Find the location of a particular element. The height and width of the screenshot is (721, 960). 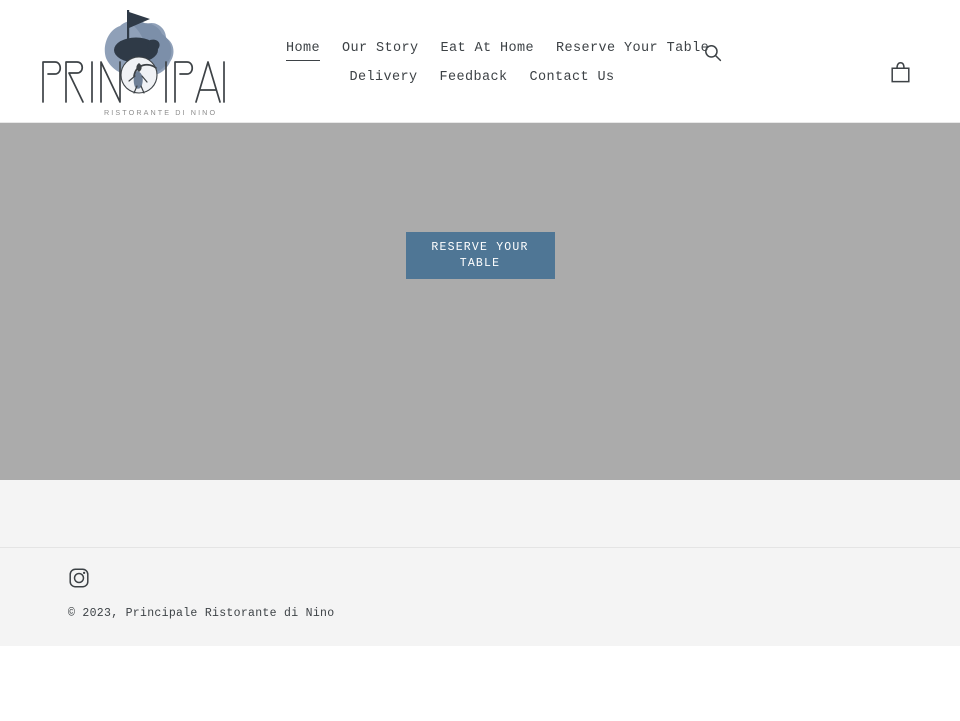

list-item is located at coordinates (79, 578).